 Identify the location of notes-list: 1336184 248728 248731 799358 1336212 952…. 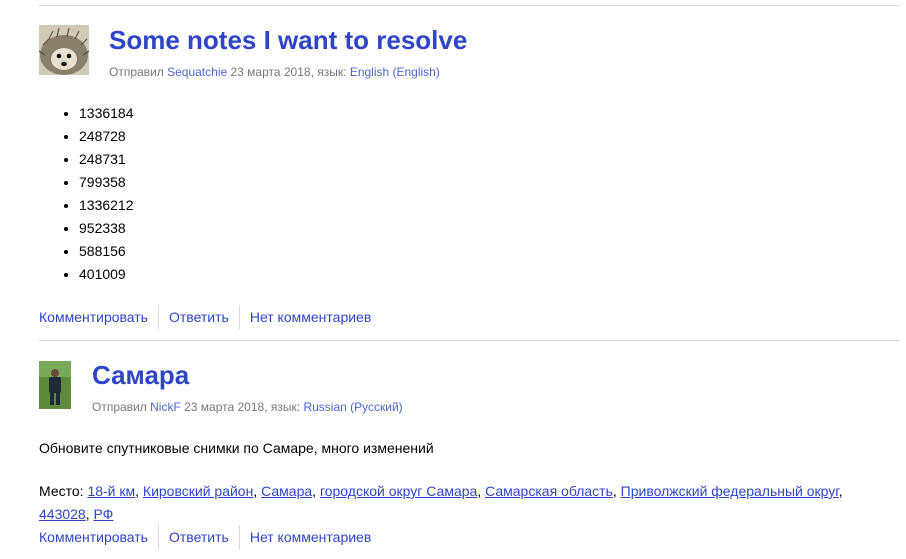
(86, 194).